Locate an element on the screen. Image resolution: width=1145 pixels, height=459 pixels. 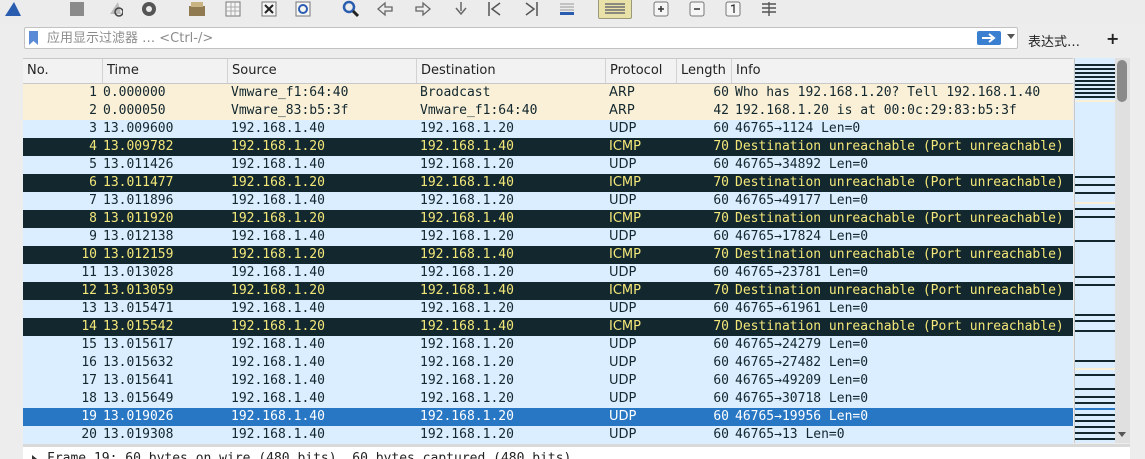
column-header-protocol: Protocol is located at coordinates (641, 71).